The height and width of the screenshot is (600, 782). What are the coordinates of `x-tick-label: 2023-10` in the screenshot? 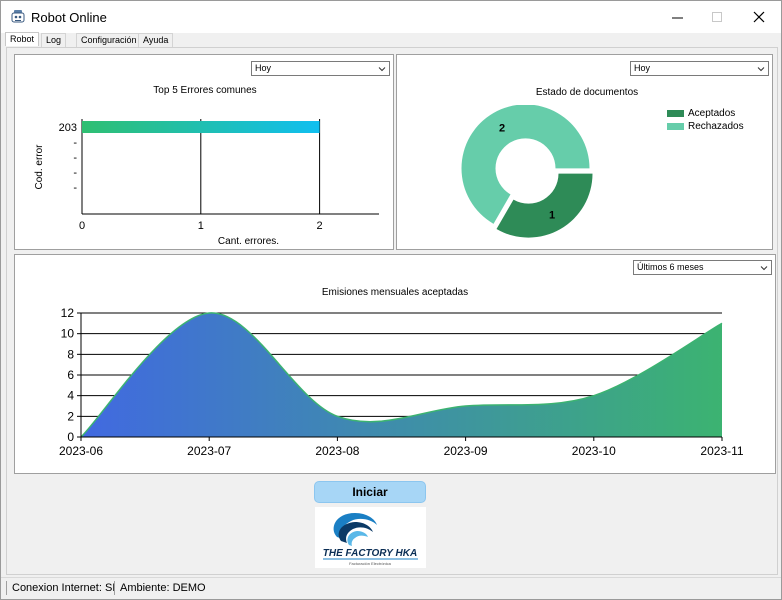 It's located at (594, 451).